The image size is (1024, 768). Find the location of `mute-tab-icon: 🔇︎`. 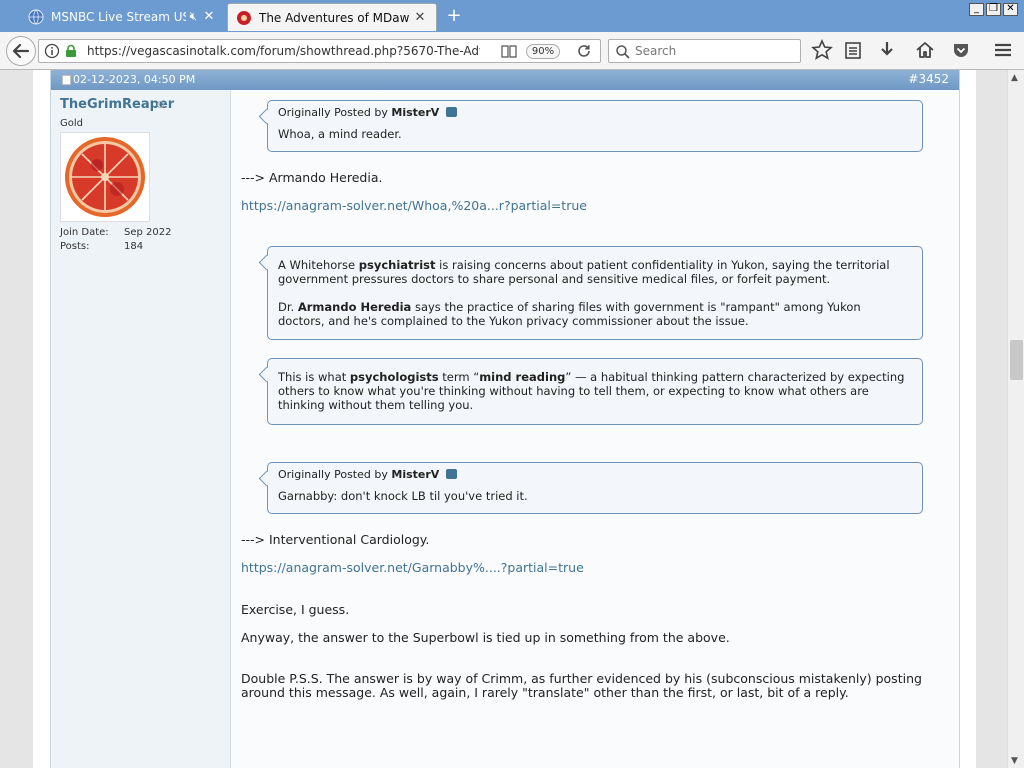

mute-tab-icon: 🔇︎ is located at coordinates (193, 16).